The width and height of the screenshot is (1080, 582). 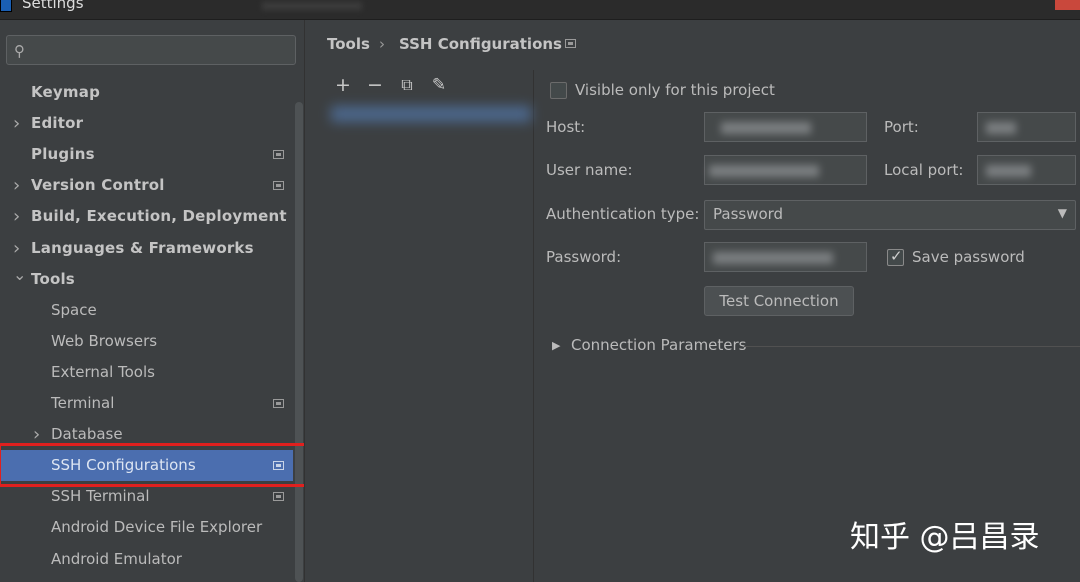 What do you see at coordinates (116, 558) in the screenshot?
I see `sidebar-item-label: Android Emulator` at bounding box center [116, 558].